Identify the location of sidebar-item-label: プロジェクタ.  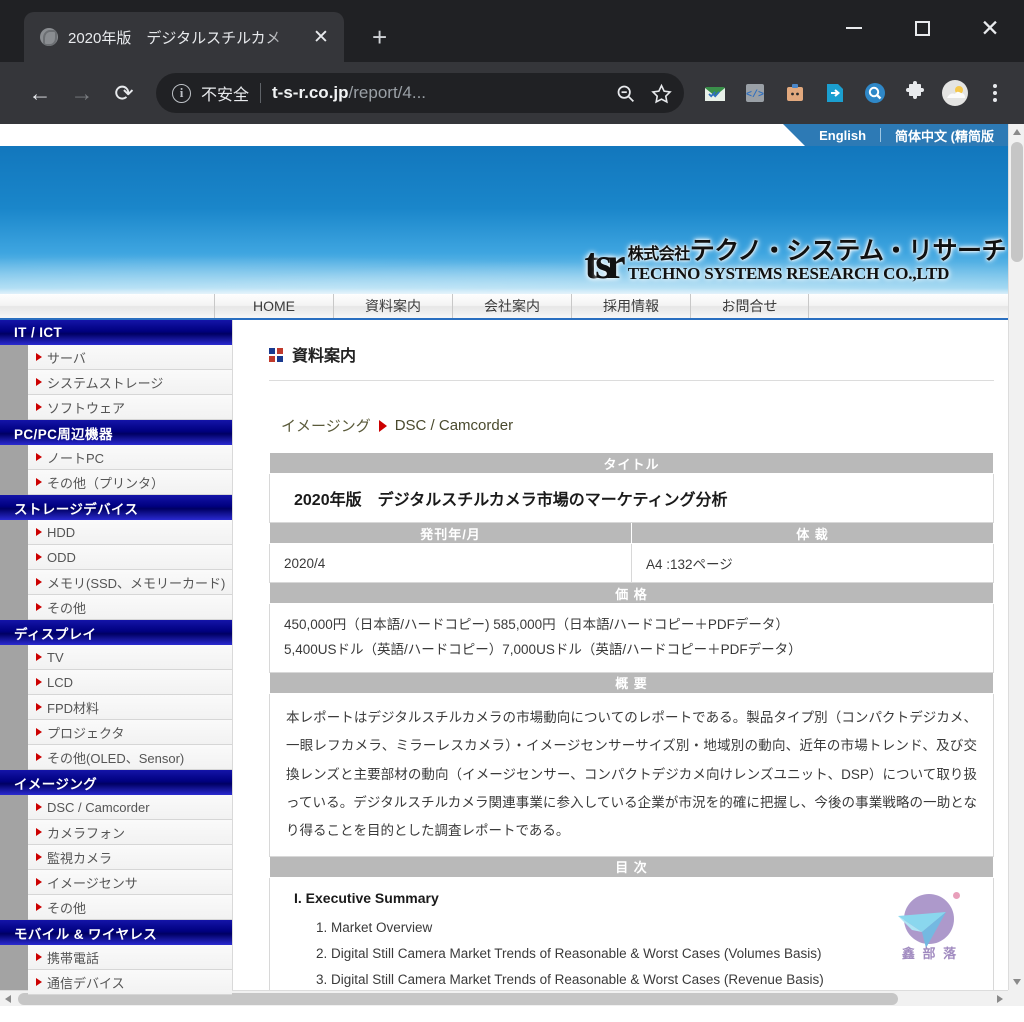
(86, 733).